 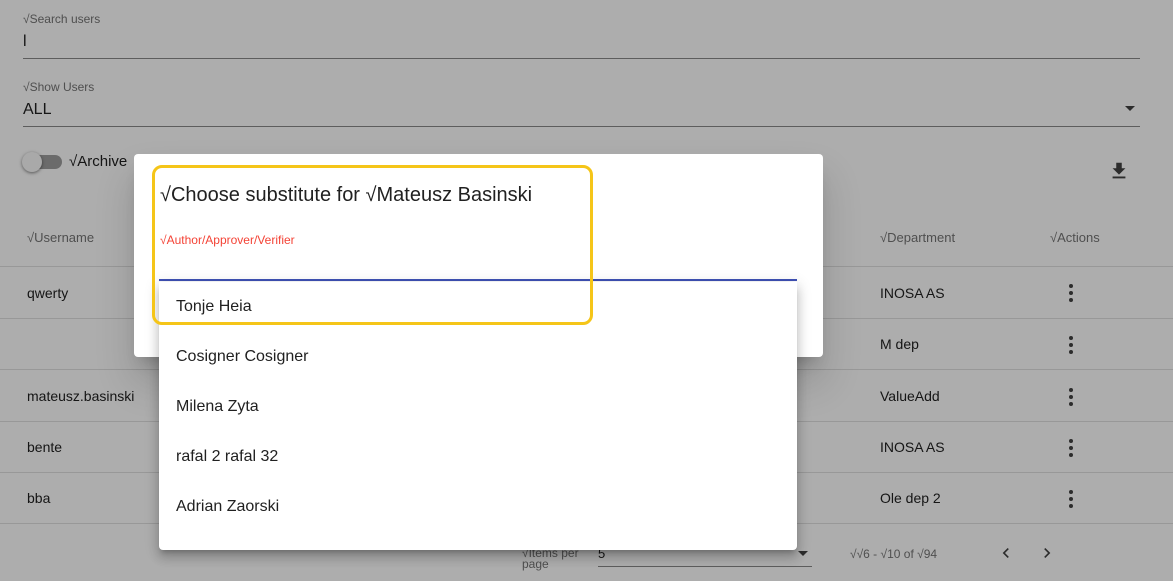 What do you see at coordinates (478, 457) in the screenshot?
I see `option-item: rafal 2 rafal 32` at bounding box center [478, 457].